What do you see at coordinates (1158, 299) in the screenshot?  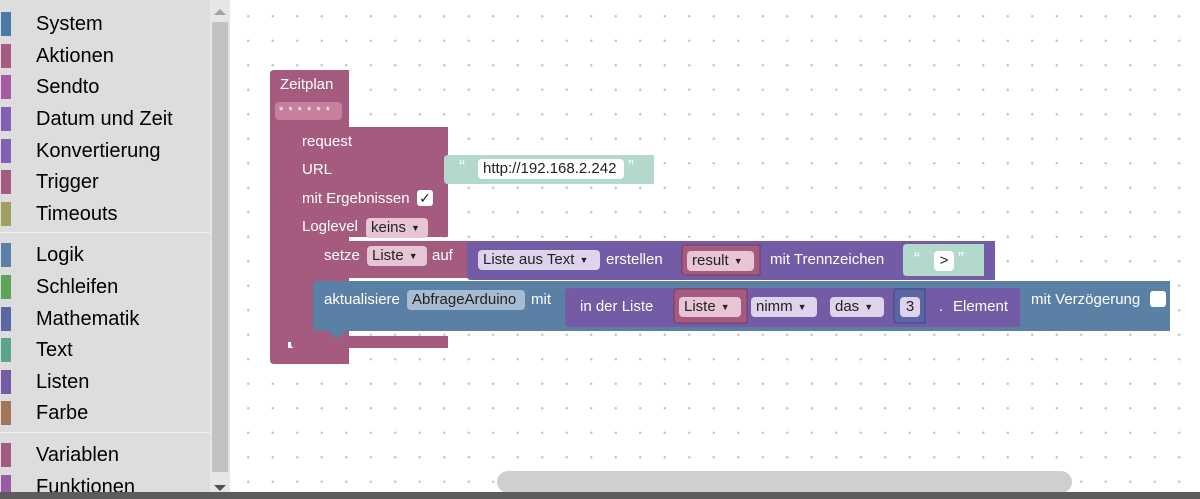 I see `delay-checkbox` at bounding box center [1158, 299].